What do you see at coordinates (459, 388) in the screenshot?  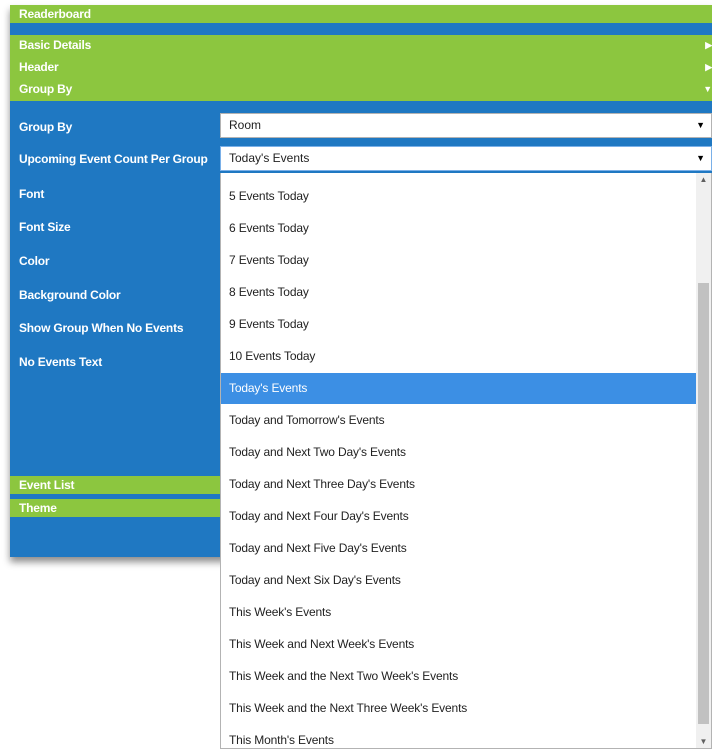 I see `dropdown-option: Today's Events` at bounding box center [459, 388].